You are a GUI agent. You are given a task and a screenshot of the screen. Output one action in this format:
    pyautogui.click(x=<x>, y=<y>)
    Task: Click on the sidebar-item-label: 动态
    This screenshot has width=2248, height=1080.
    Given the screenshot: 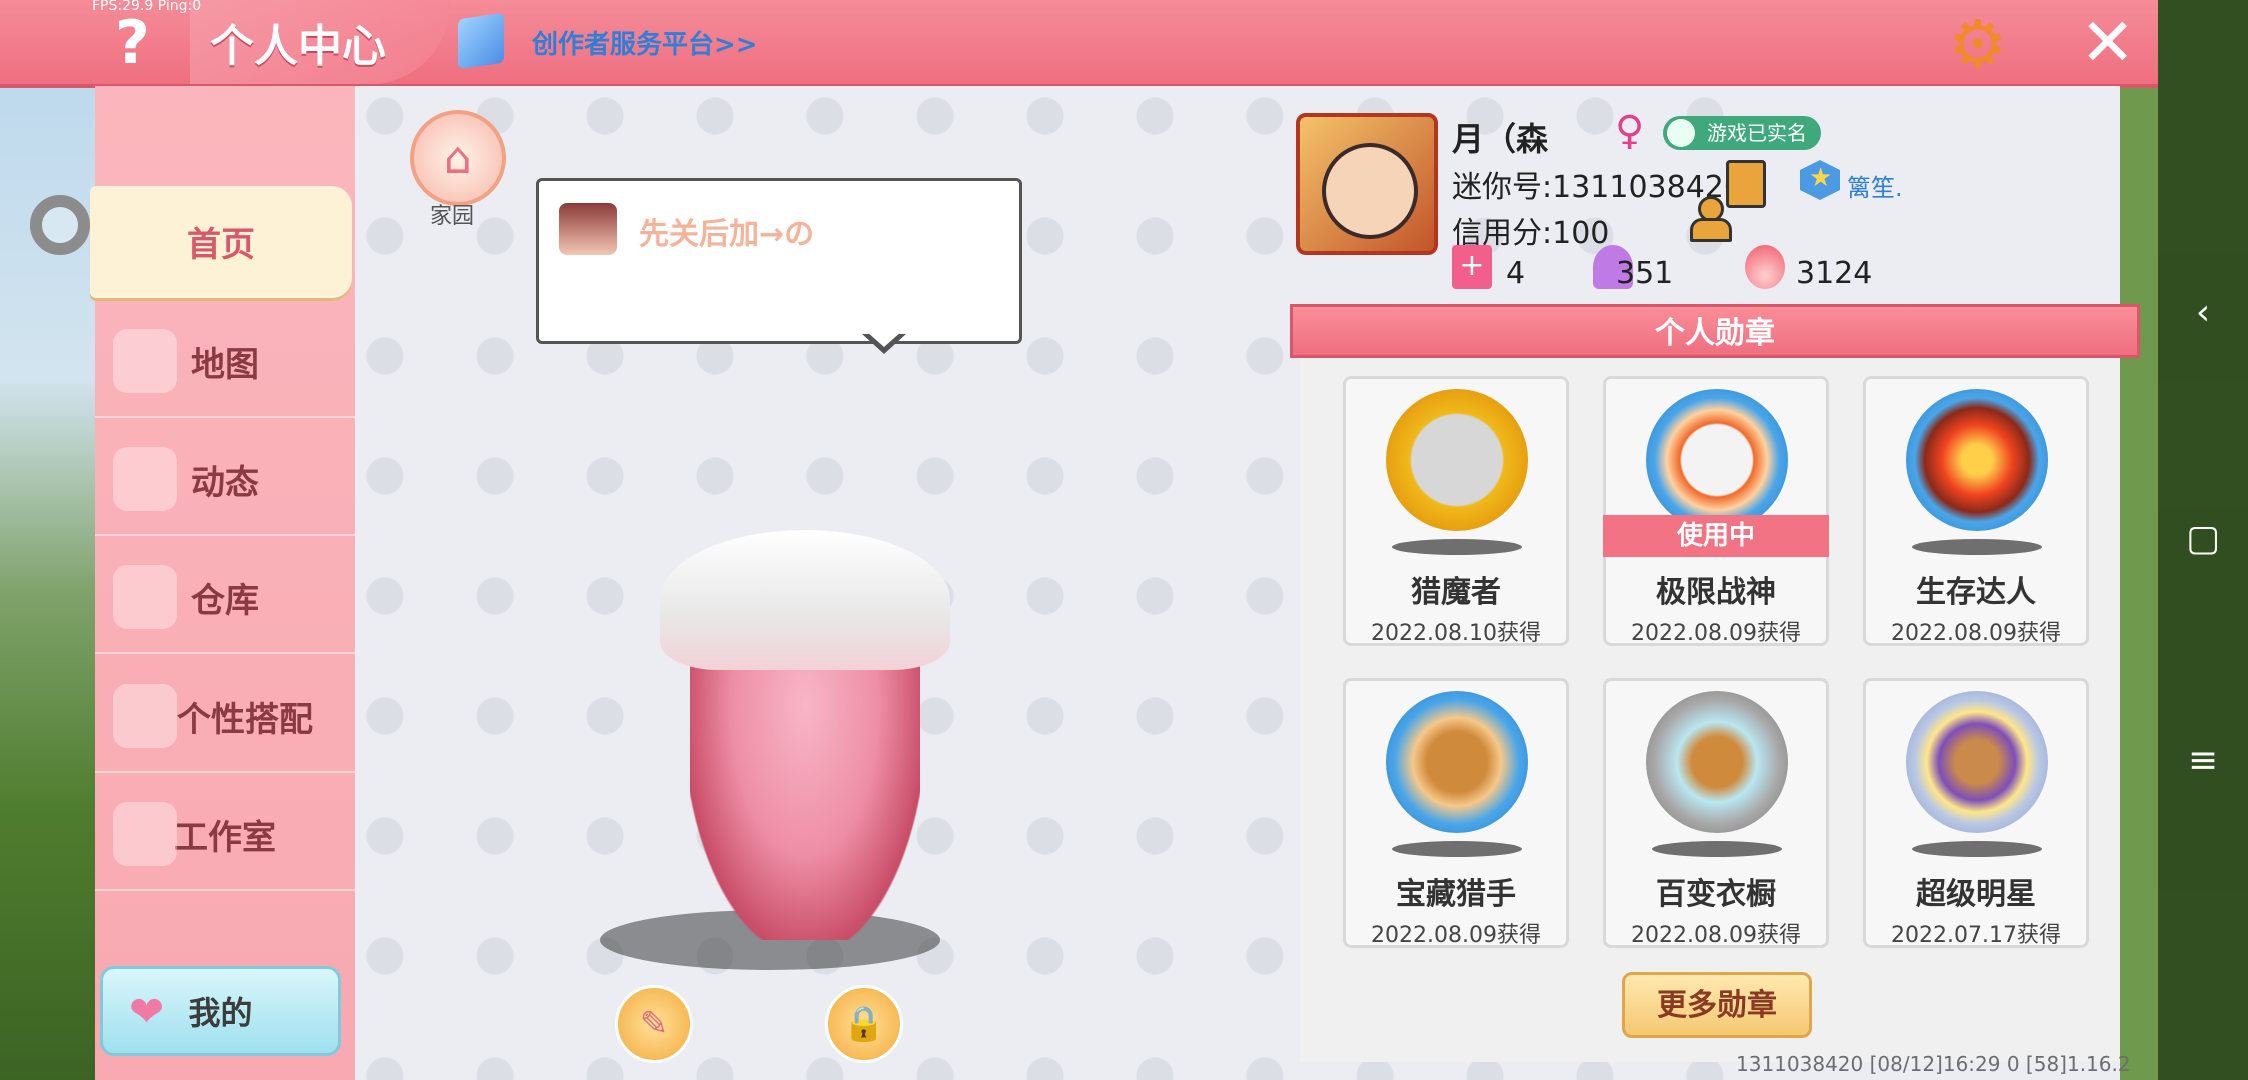 What is the action you would take?
    pyautogui.click(x=225, y=482)
    